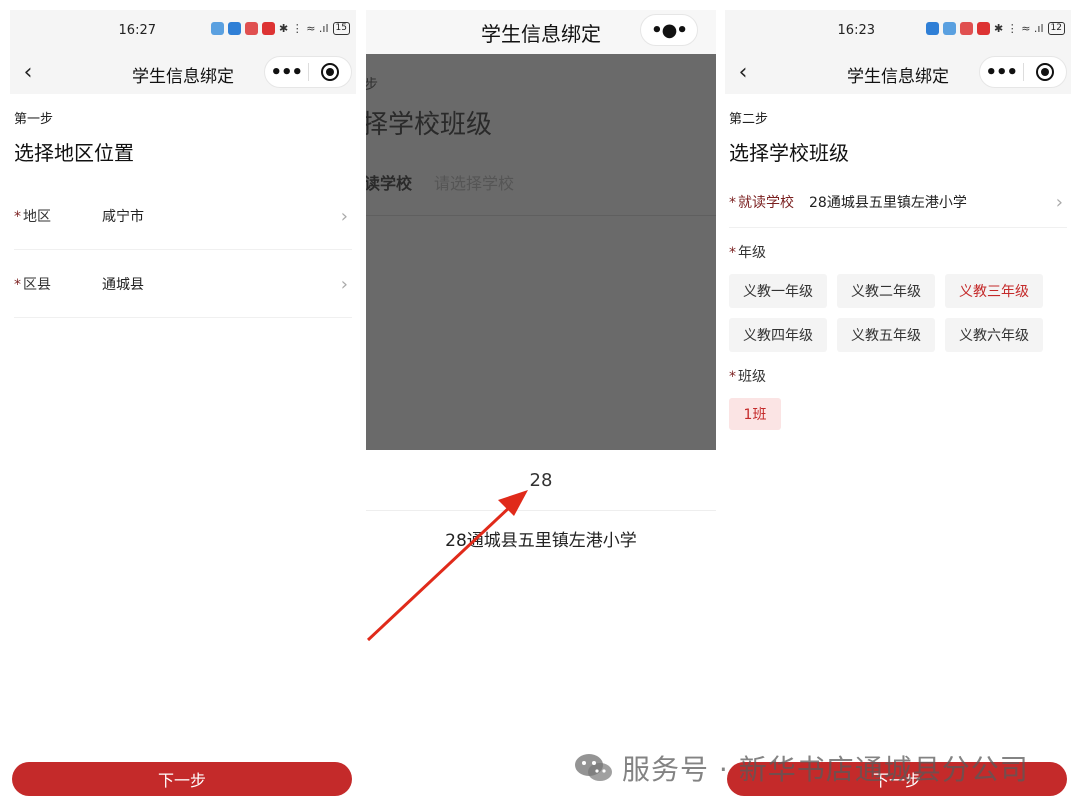  Describe the element at coordinates (755, 414) in the screenshot. I see `class-option-selected: 1班` at that location.